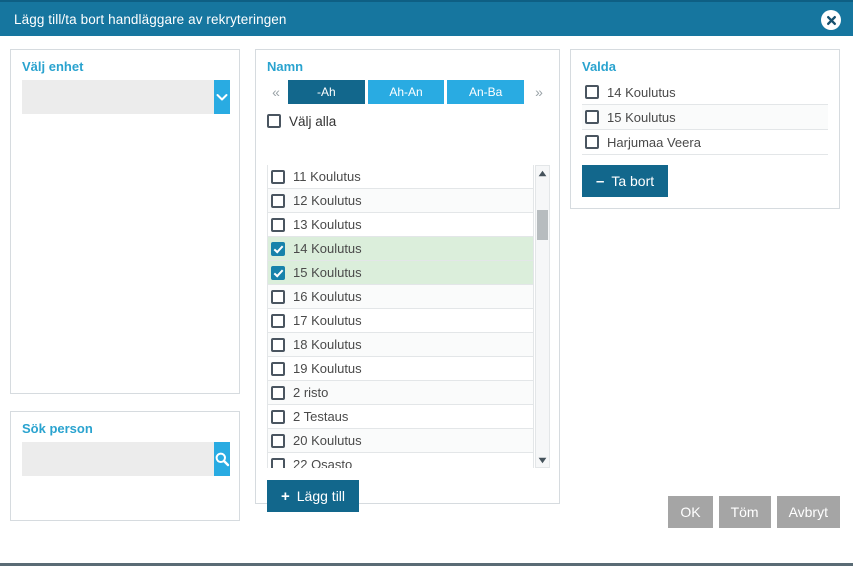 This screenshot has width=853, height=572. What do you see at coordinates (400, 273) in the screenshot?
I see `list-item: 15 Koulutus` at bounding box center [400, 273].